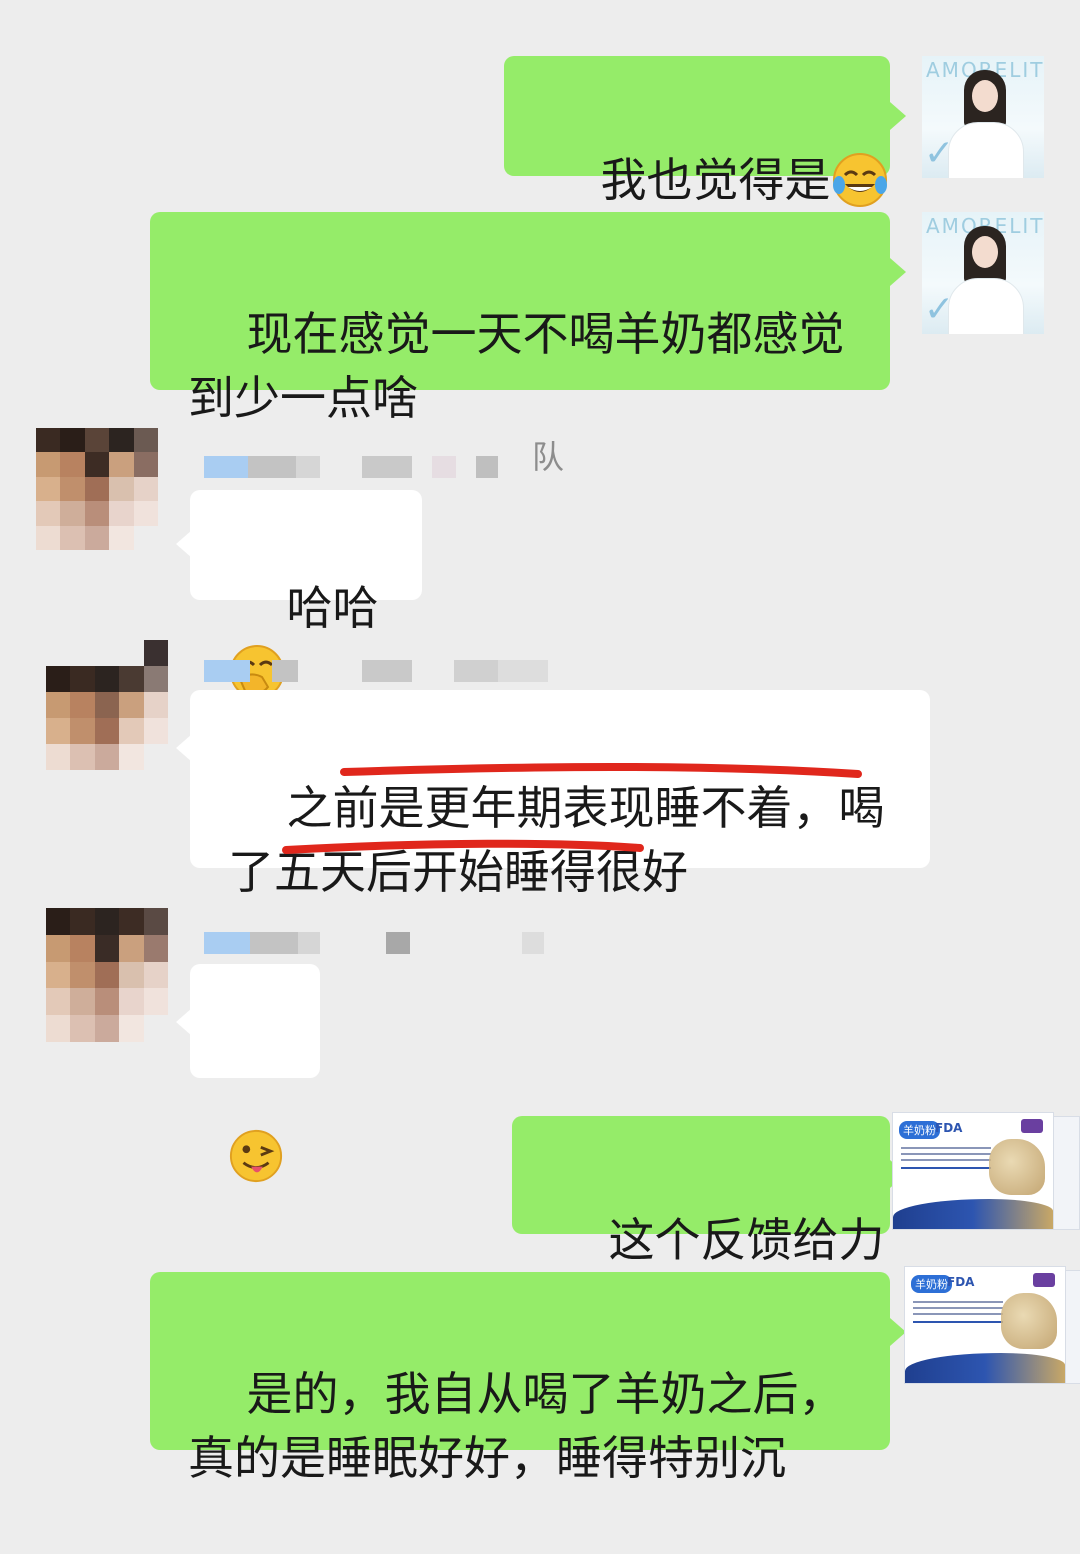  What do you see at coordinates (701, 1191) in the screenshot?
I see `message-bubble: 这个反馈给力` at bounding box center [701, 1191].